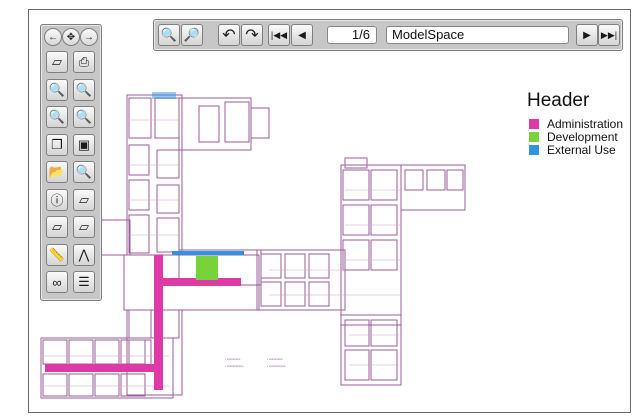 The height and width of the screenshot is (419, 637). Describe the element at coordinates (581, 150) in the screenshot. I see `legend-label: External Use` at that location.